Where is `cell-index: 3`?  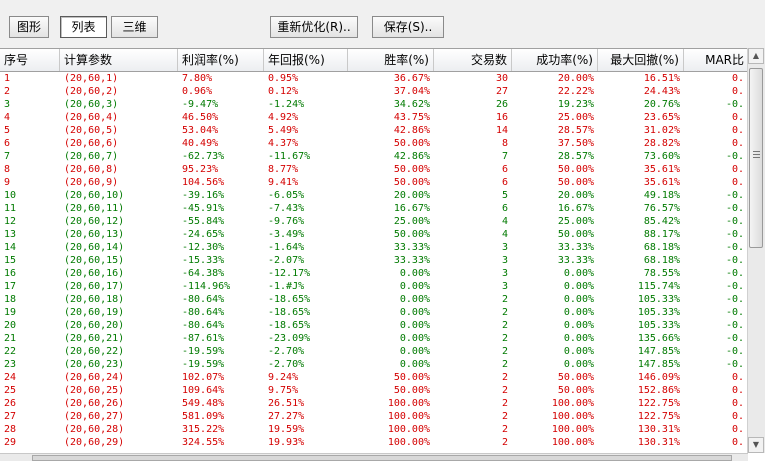
cell-index: 3 is located at coordinates (7, 104).